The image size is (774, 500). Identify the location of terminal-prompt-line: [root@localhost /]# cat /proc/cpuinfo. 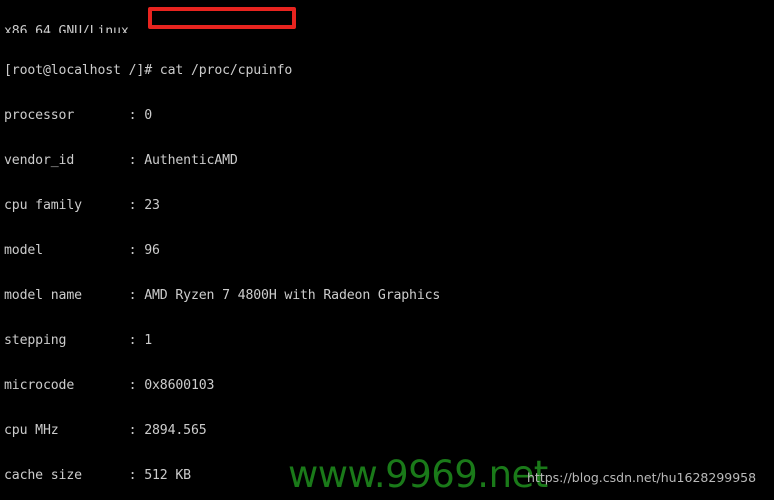
(148, 70).